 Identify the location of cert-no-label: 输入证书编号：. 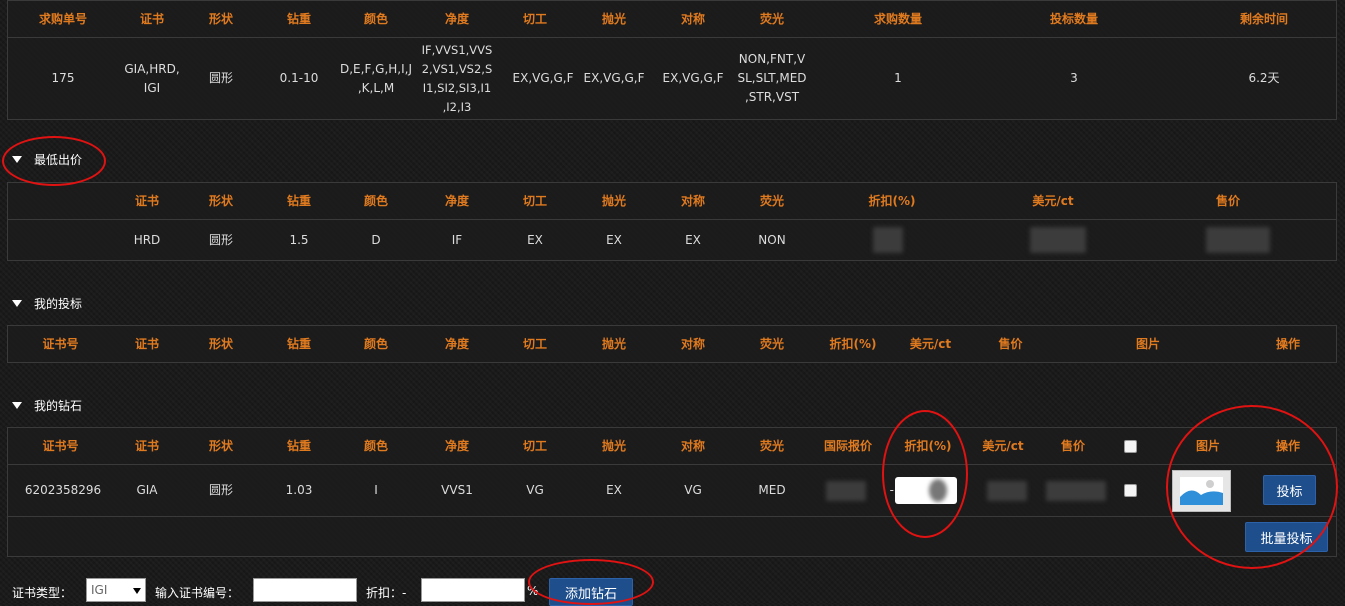
(197, 593).